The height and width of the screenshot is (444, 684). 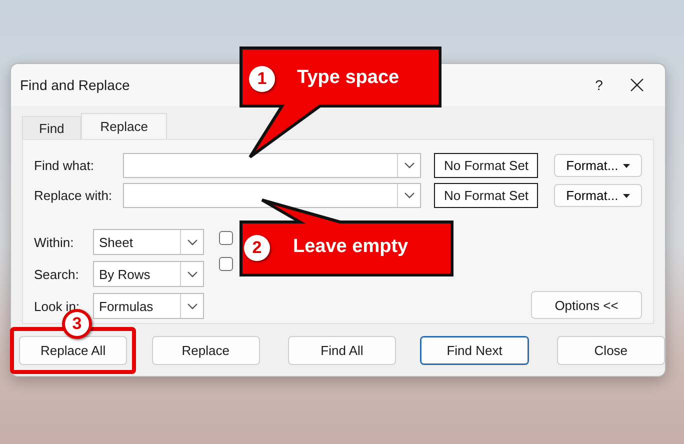 What do you see at coordinates (348, 78) in the screenshot?
I see `callout-text: Type space` at bounding box center [348, 78].